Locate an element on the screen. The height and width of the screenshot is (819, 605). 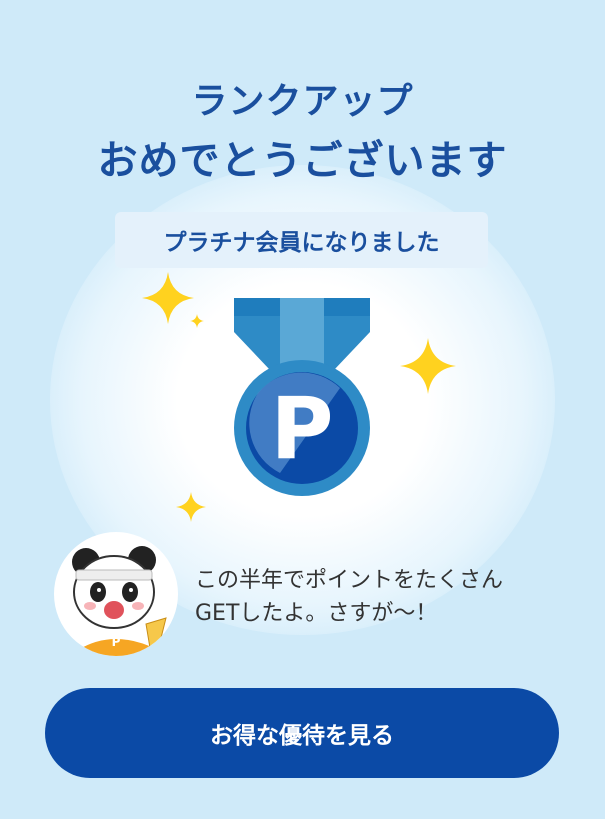
avatar: P is located at coordinates (116, 594).